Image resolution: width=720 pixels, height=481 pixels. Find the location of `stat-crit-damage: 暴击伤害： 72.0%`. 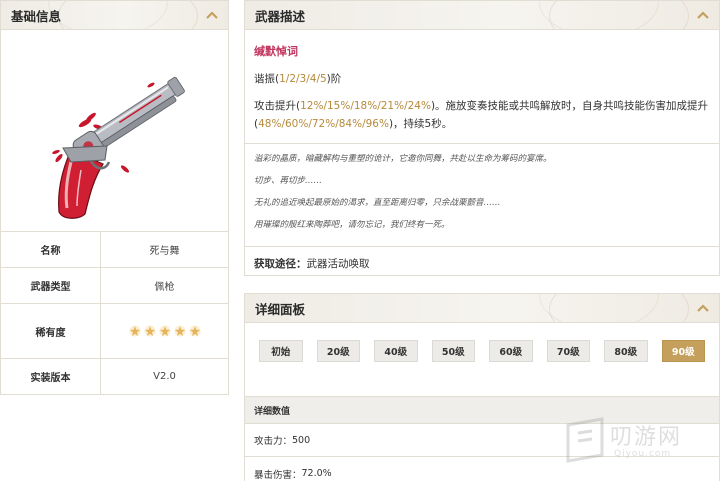

stat-crit-damage: 暴击伤害： 72.0% is located at coordinates (293, 474).